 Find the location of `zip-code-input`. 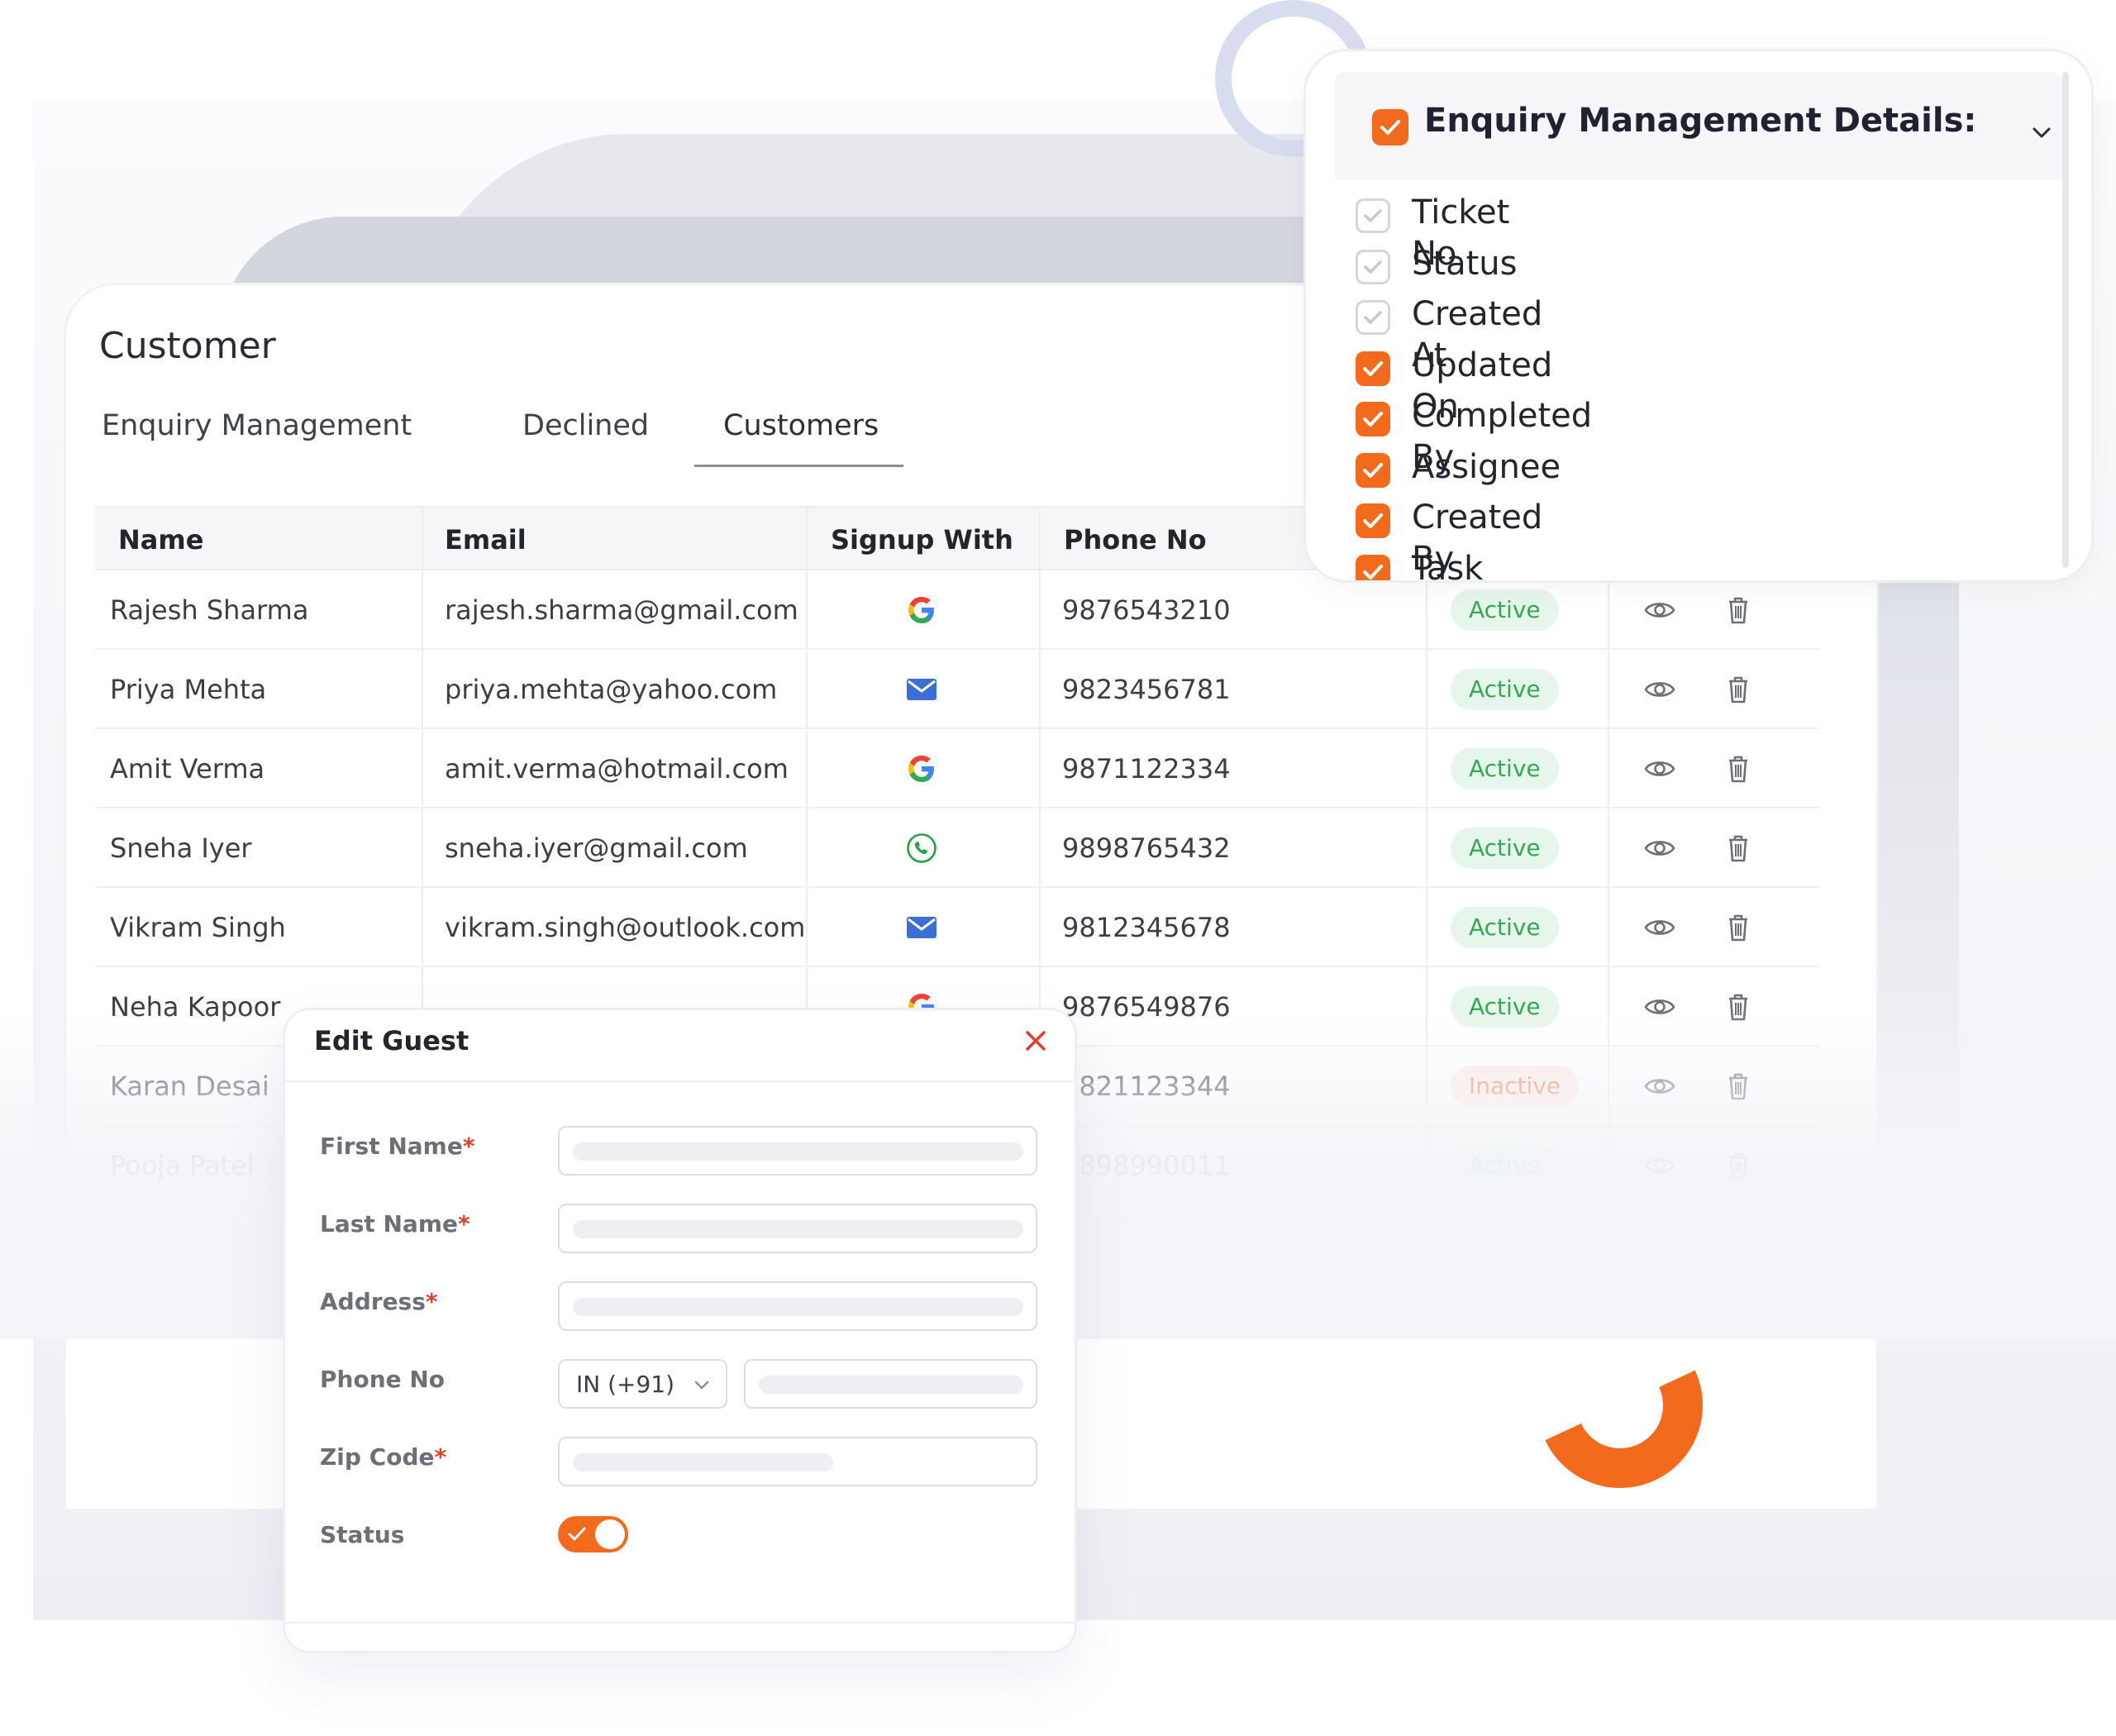

zip-code-input is located at coordinates (797, 1461).